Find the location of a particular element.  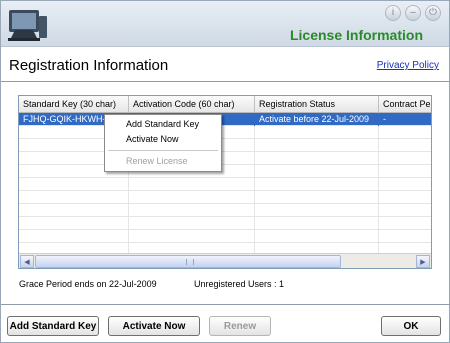

column-header-standard-key: Standard Key (30 char) is located at coordinates (74, 104).